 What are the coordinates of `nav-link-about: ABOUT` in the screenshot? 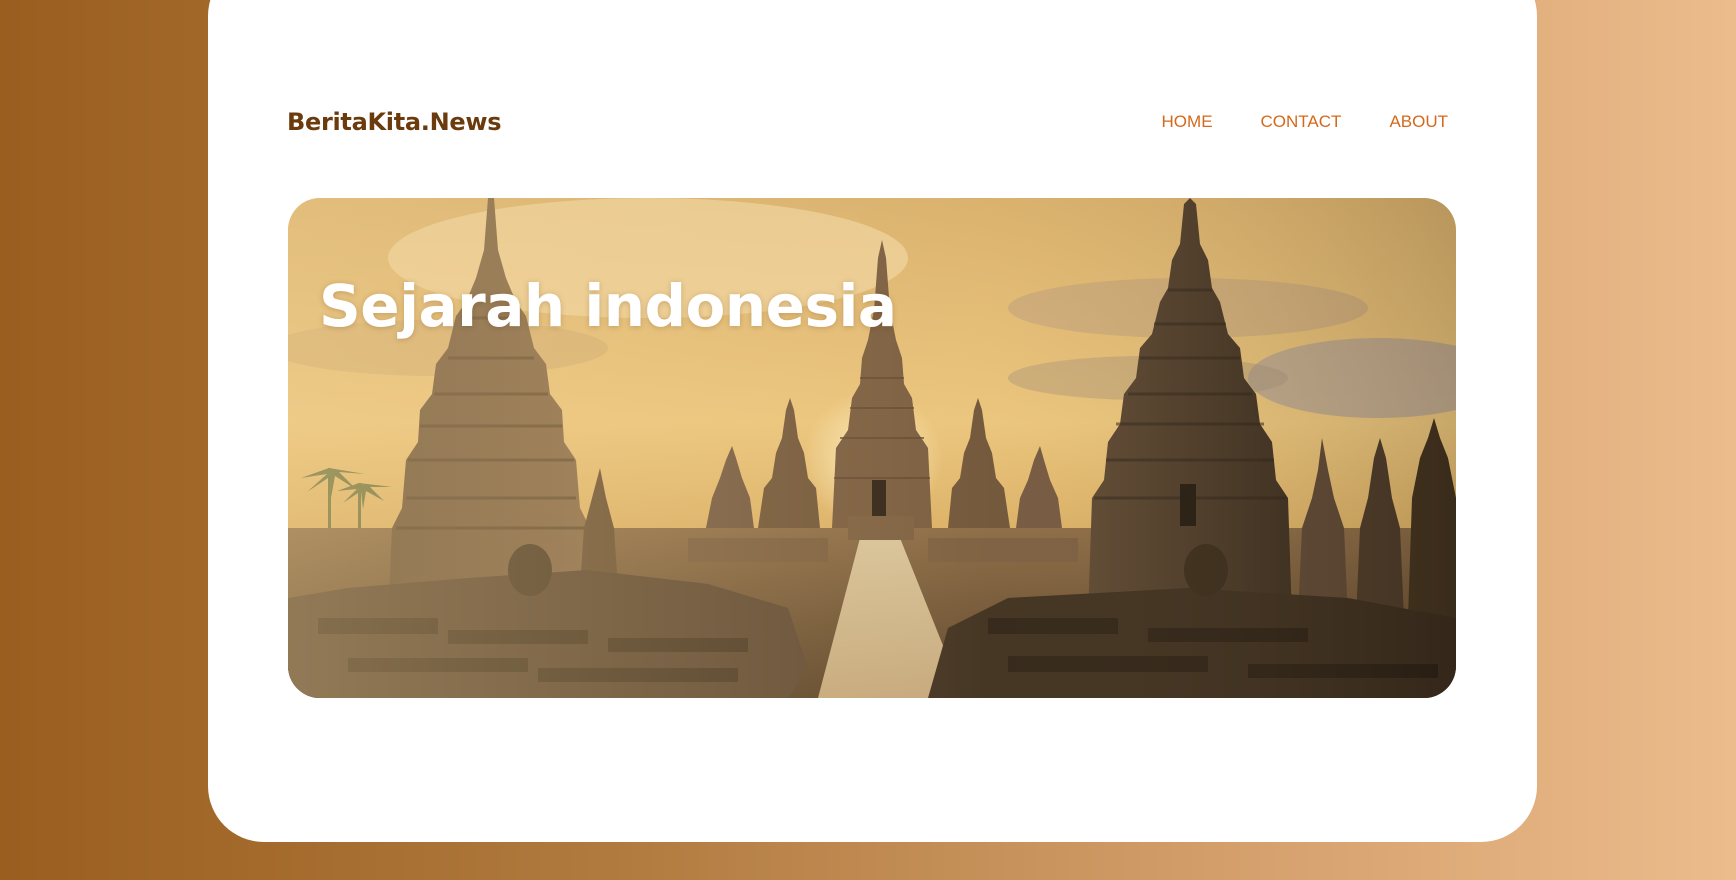 It's located at (1418, 121).